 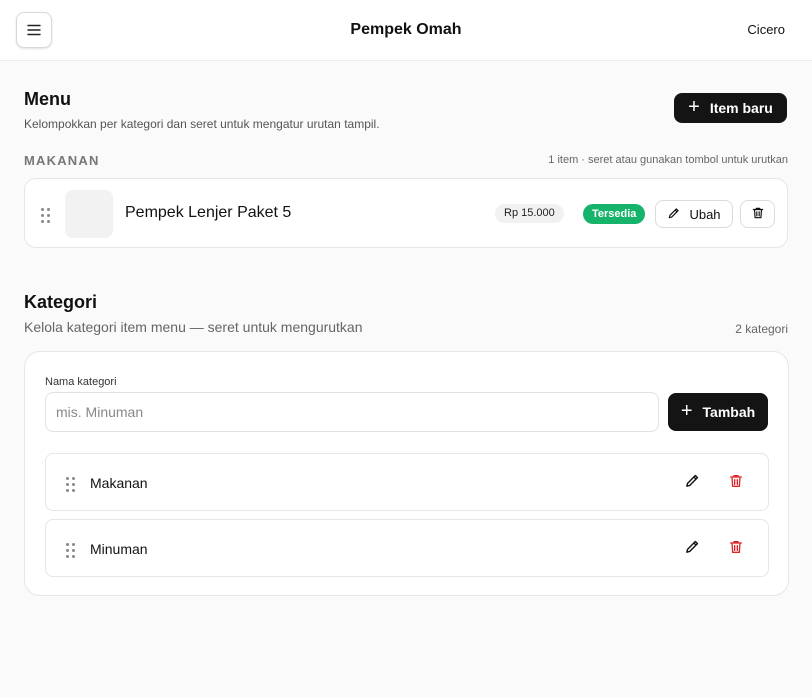 What do you see at coordinates (729, 412) in the screenshot?
I see `add-category-label: Tambah` at bounding box center [729, 412].